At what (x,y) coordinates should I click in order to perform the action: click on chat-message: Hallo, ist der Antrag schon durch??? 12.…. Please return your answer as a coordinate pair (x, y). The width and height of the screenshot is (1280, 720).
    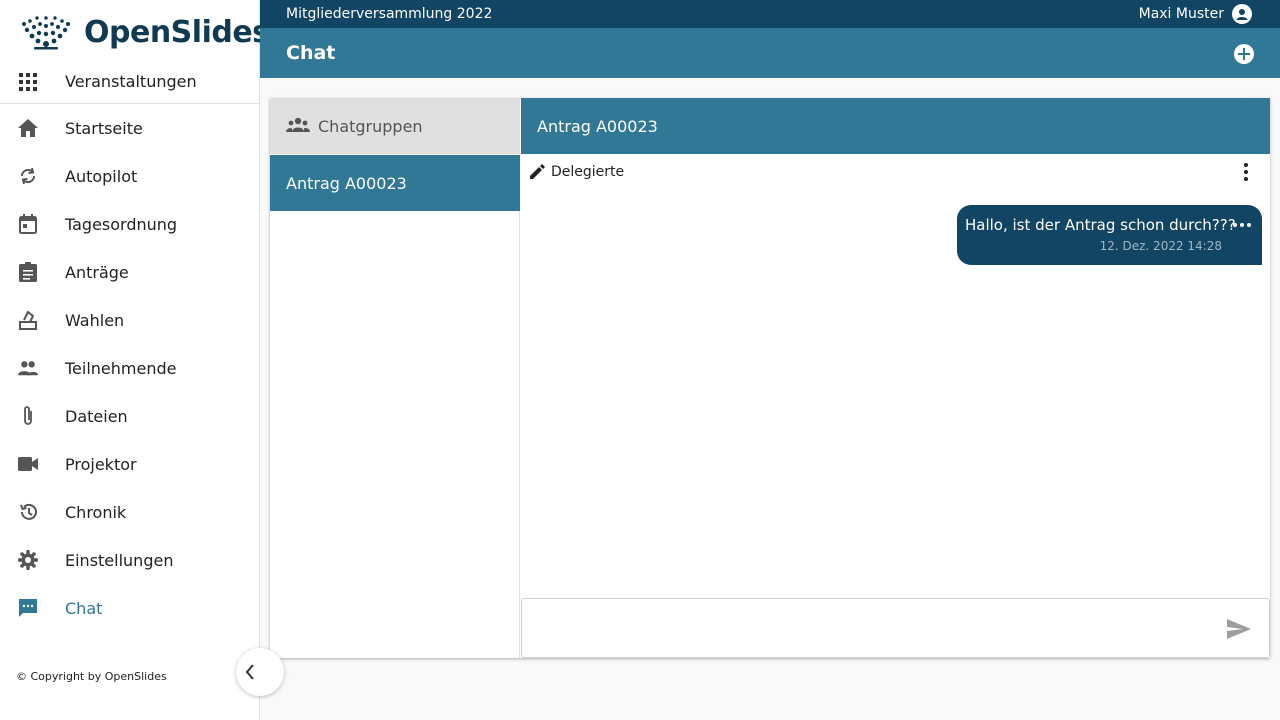
    Looking at the image, I should click on (1109, 235).